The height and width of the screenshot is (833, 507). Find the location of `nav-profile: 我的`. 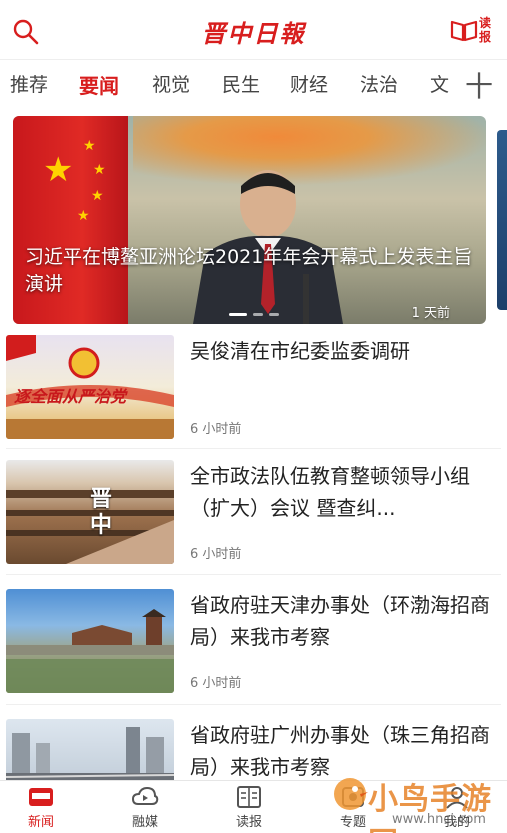

nav-profile: 我的 is located at coordinates (457, 807).